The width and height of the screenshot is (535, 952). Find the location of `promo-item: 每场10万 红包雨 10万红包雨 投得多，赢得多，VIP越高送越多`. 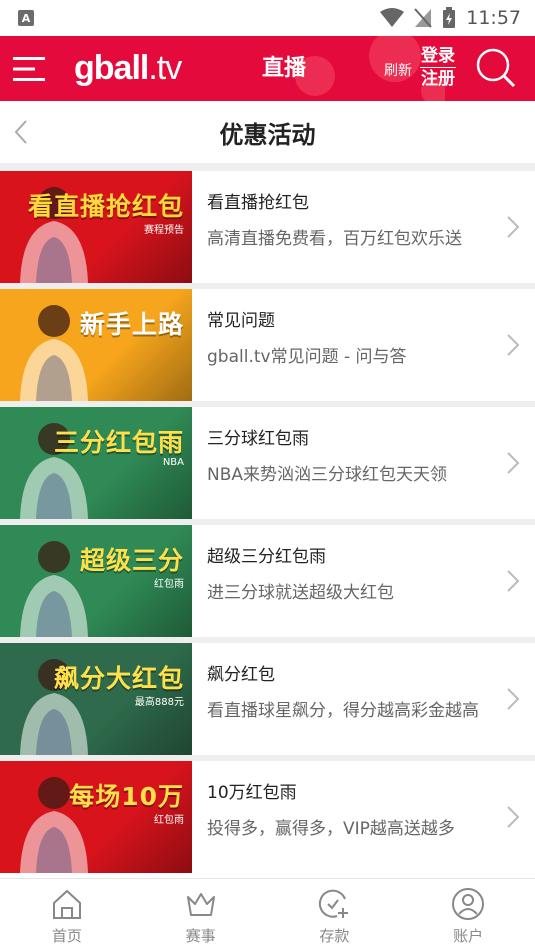

promo-item: 每场10万 红包雨 10万红包雨 投得多，赢得多，VIP越高送越多 is located at coordinates (267, 817).